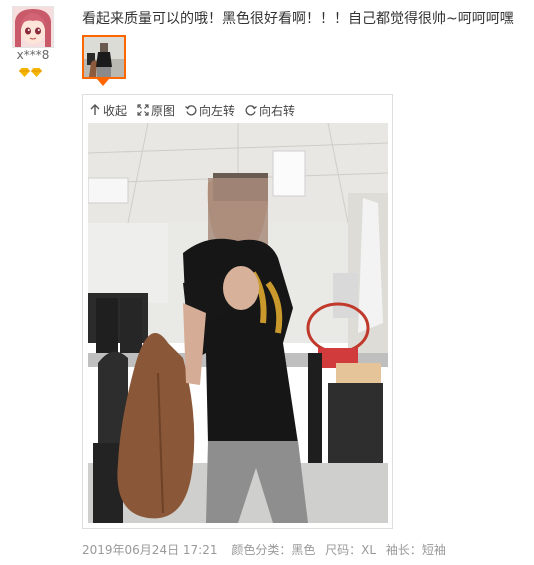  Describe the element at coordinates (191, 110) in the screenshot. I see `rotate-left-icon` at that location.